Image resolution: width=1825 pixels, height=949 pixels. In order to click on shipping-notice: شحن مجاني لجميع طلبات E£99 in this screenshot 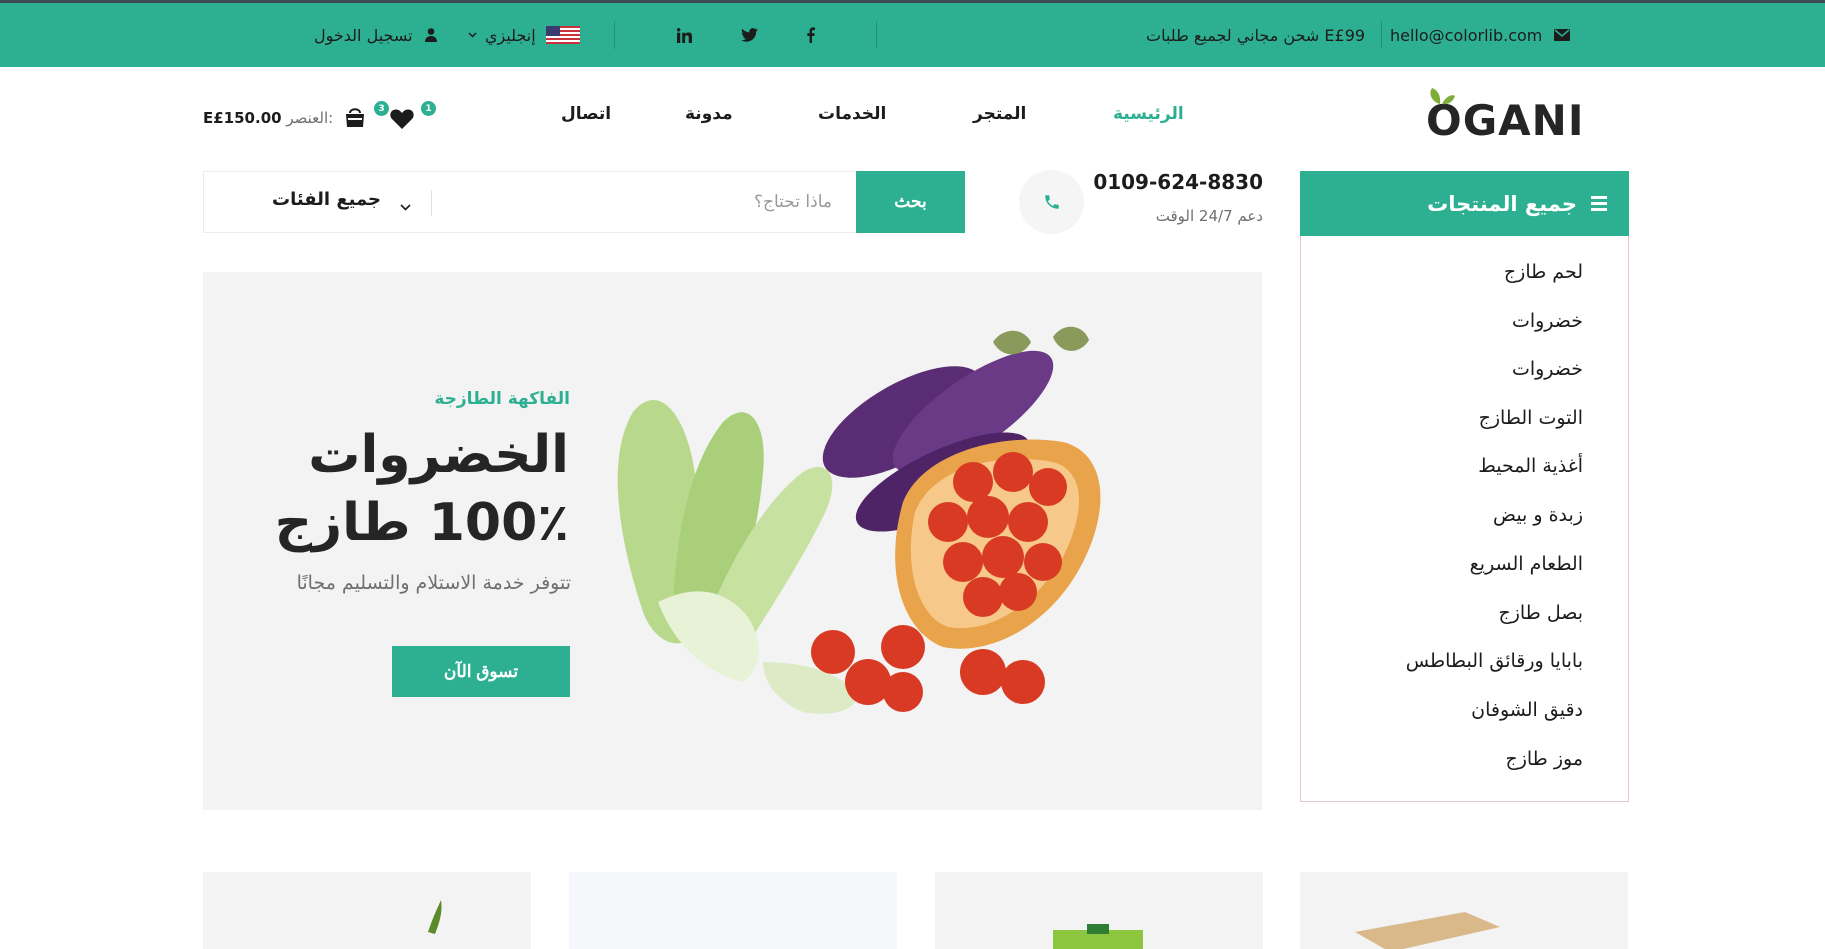, I will do `click(1256, 35)`.